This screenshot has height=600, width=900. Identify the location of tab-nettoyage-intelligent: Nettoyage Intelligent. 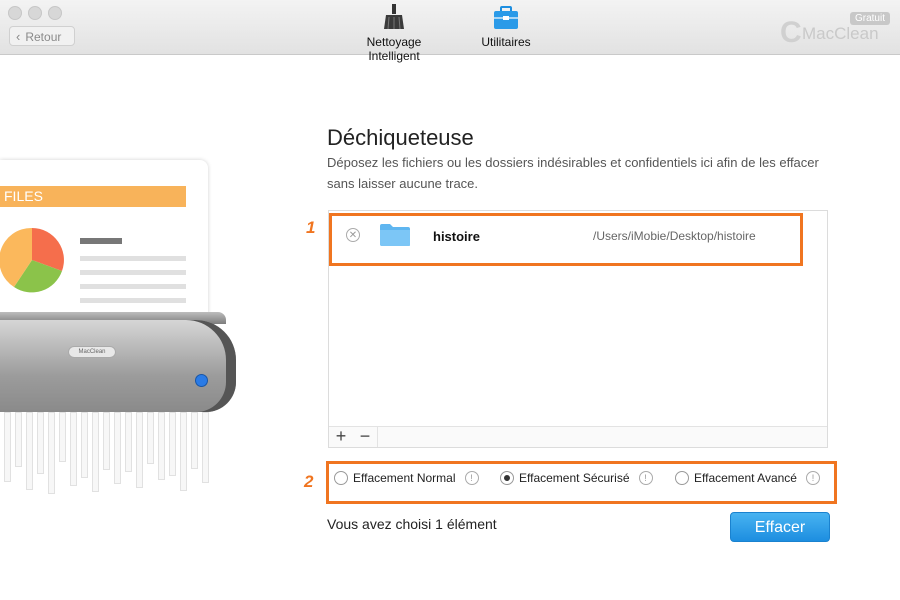
(394, 33).